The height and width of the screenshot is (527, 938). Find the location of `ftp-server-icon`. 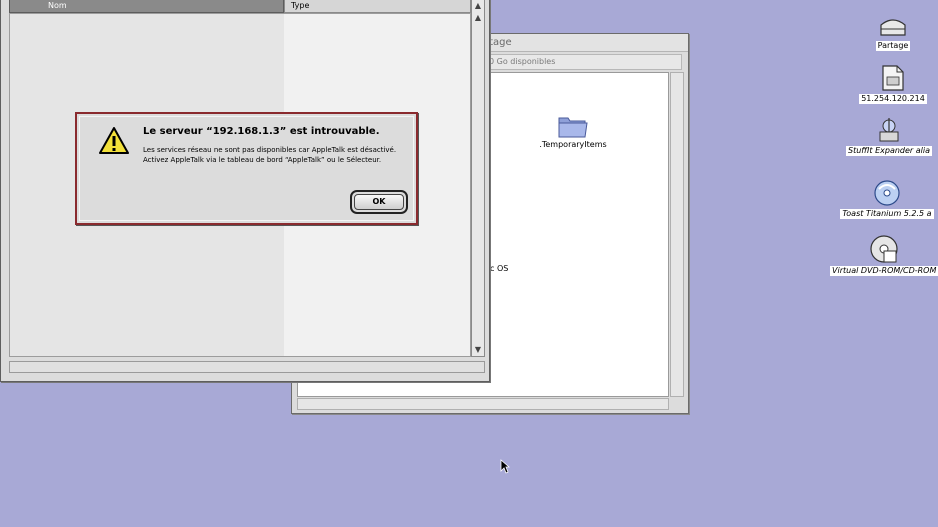

ftp-server-icon is located at coordinates (893, 78).